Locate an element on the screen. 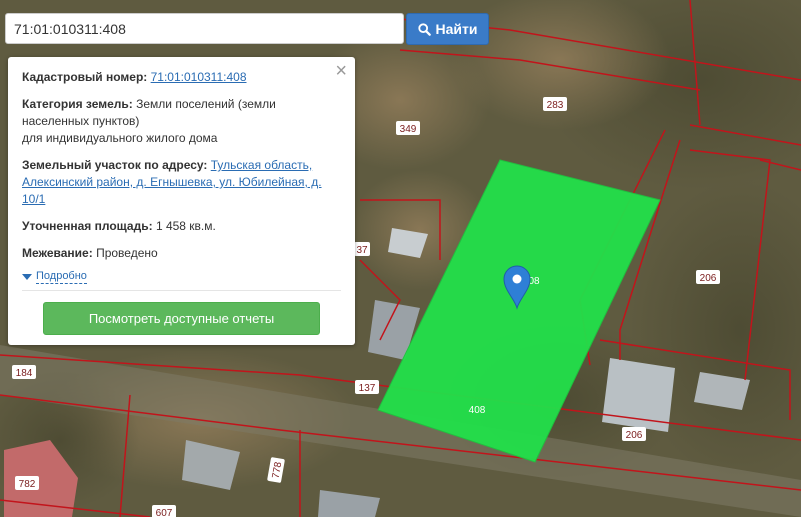 This screenshot has height=517, width=801. svg-text: 37 is located at coordinates (362, 250).